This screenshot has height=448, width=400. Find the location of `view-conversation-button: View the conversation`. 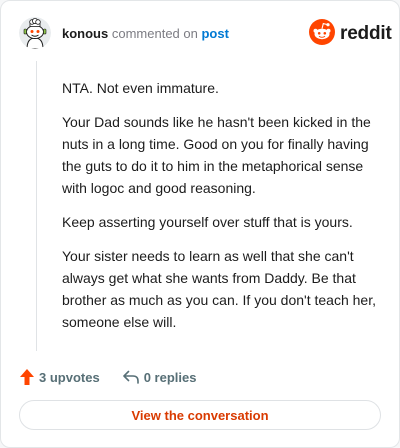

view-conversation-button: View the conversation is located at coordinates (200, 415).